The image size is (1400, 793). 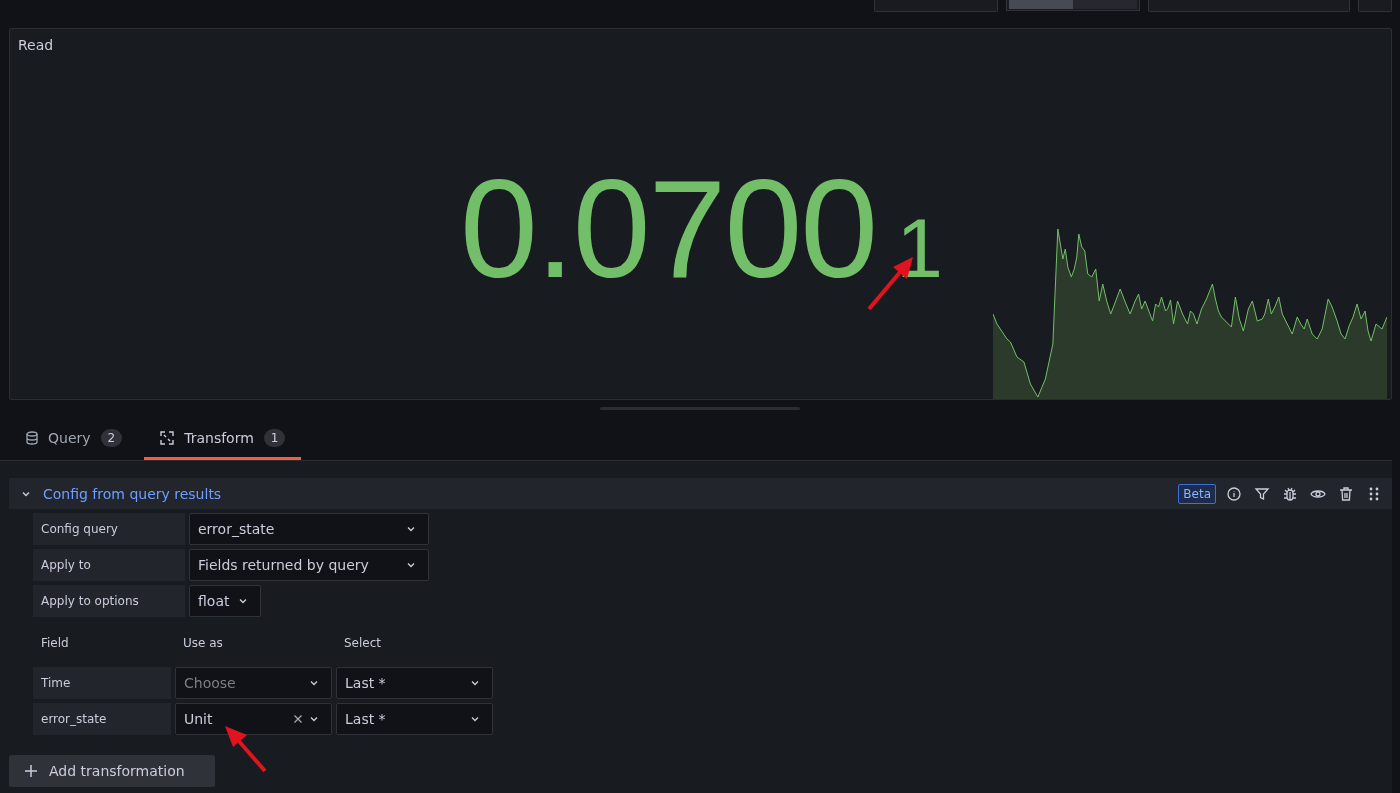 I want to click on clear-icon, so click(x=298, y=719).